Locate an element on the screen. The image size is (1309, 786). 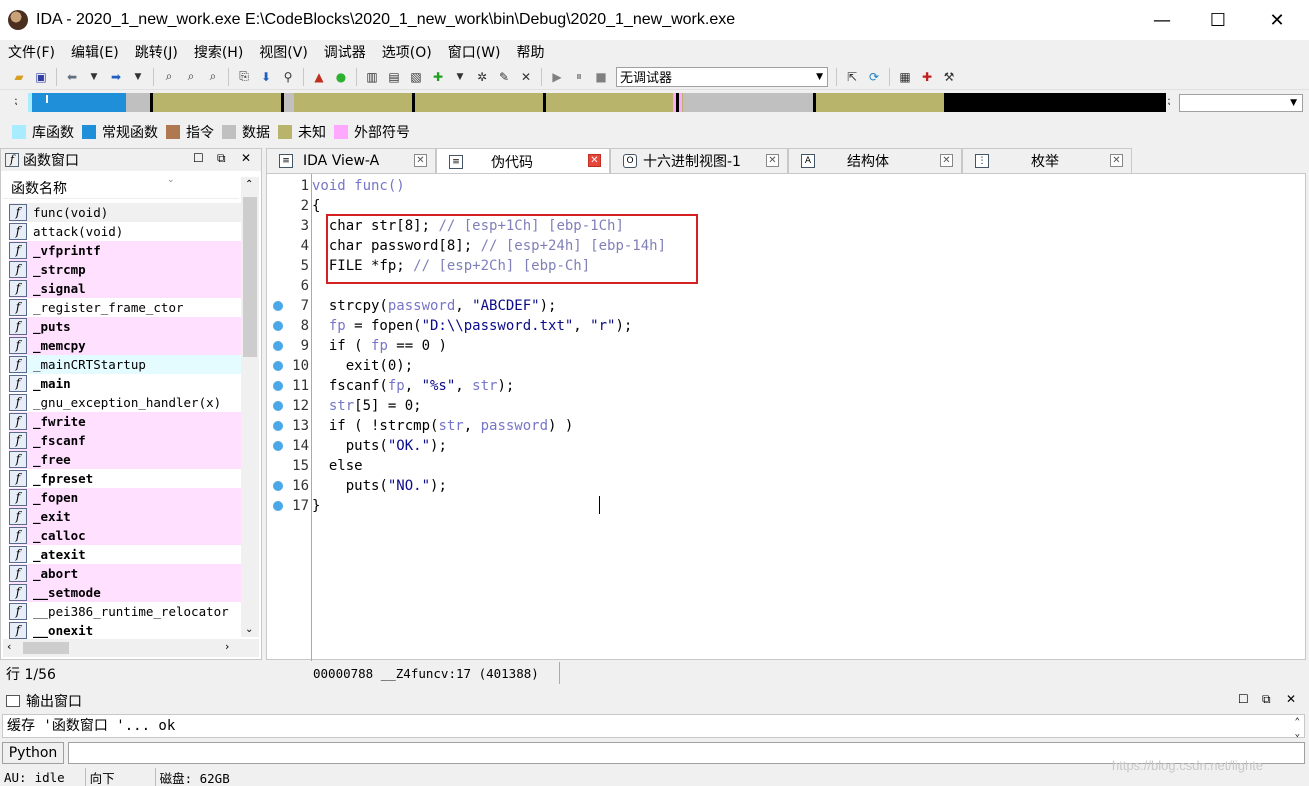
warning-icon: ▲ is located at coordinates (319, 77).